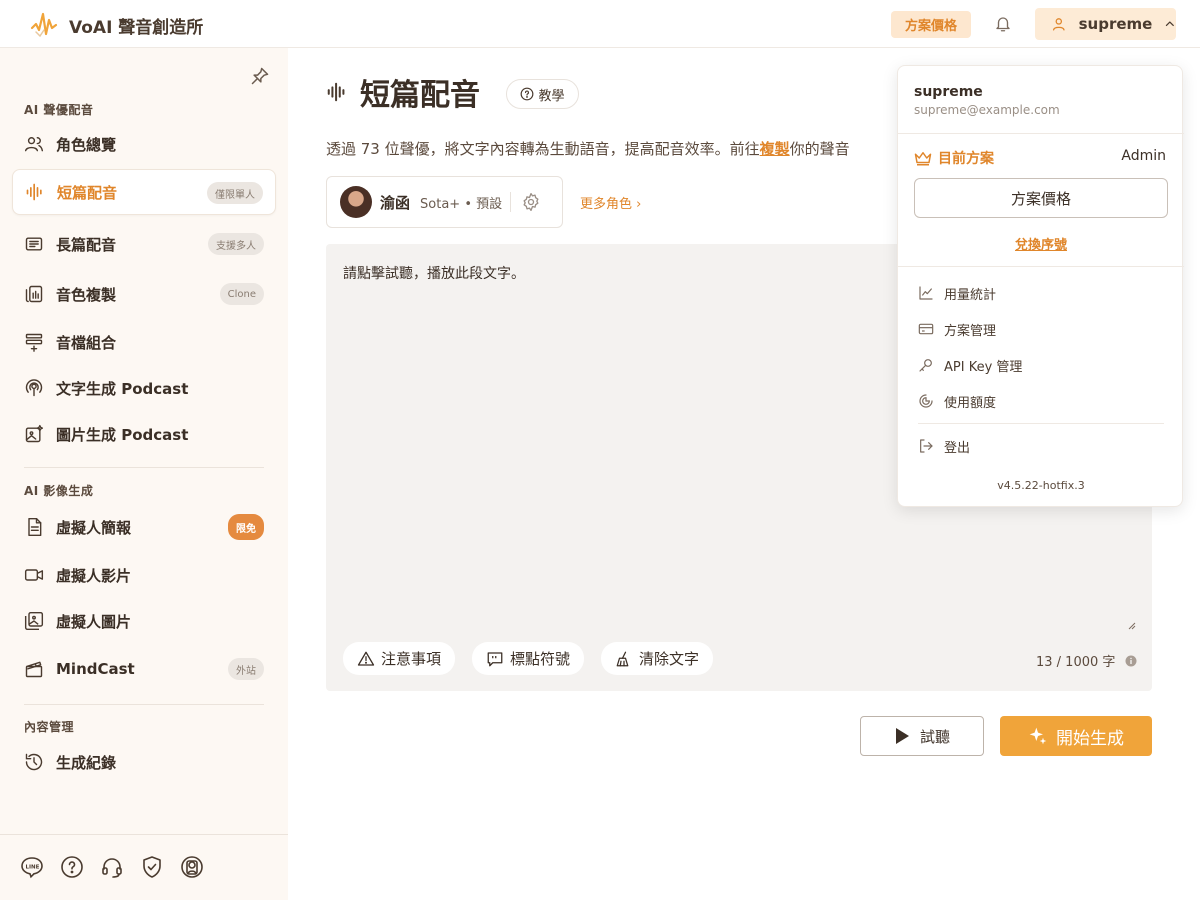  Describe the element at coordinates (1090, 738) in the screenshot. I see `generate-label: 開始生成` at that location.